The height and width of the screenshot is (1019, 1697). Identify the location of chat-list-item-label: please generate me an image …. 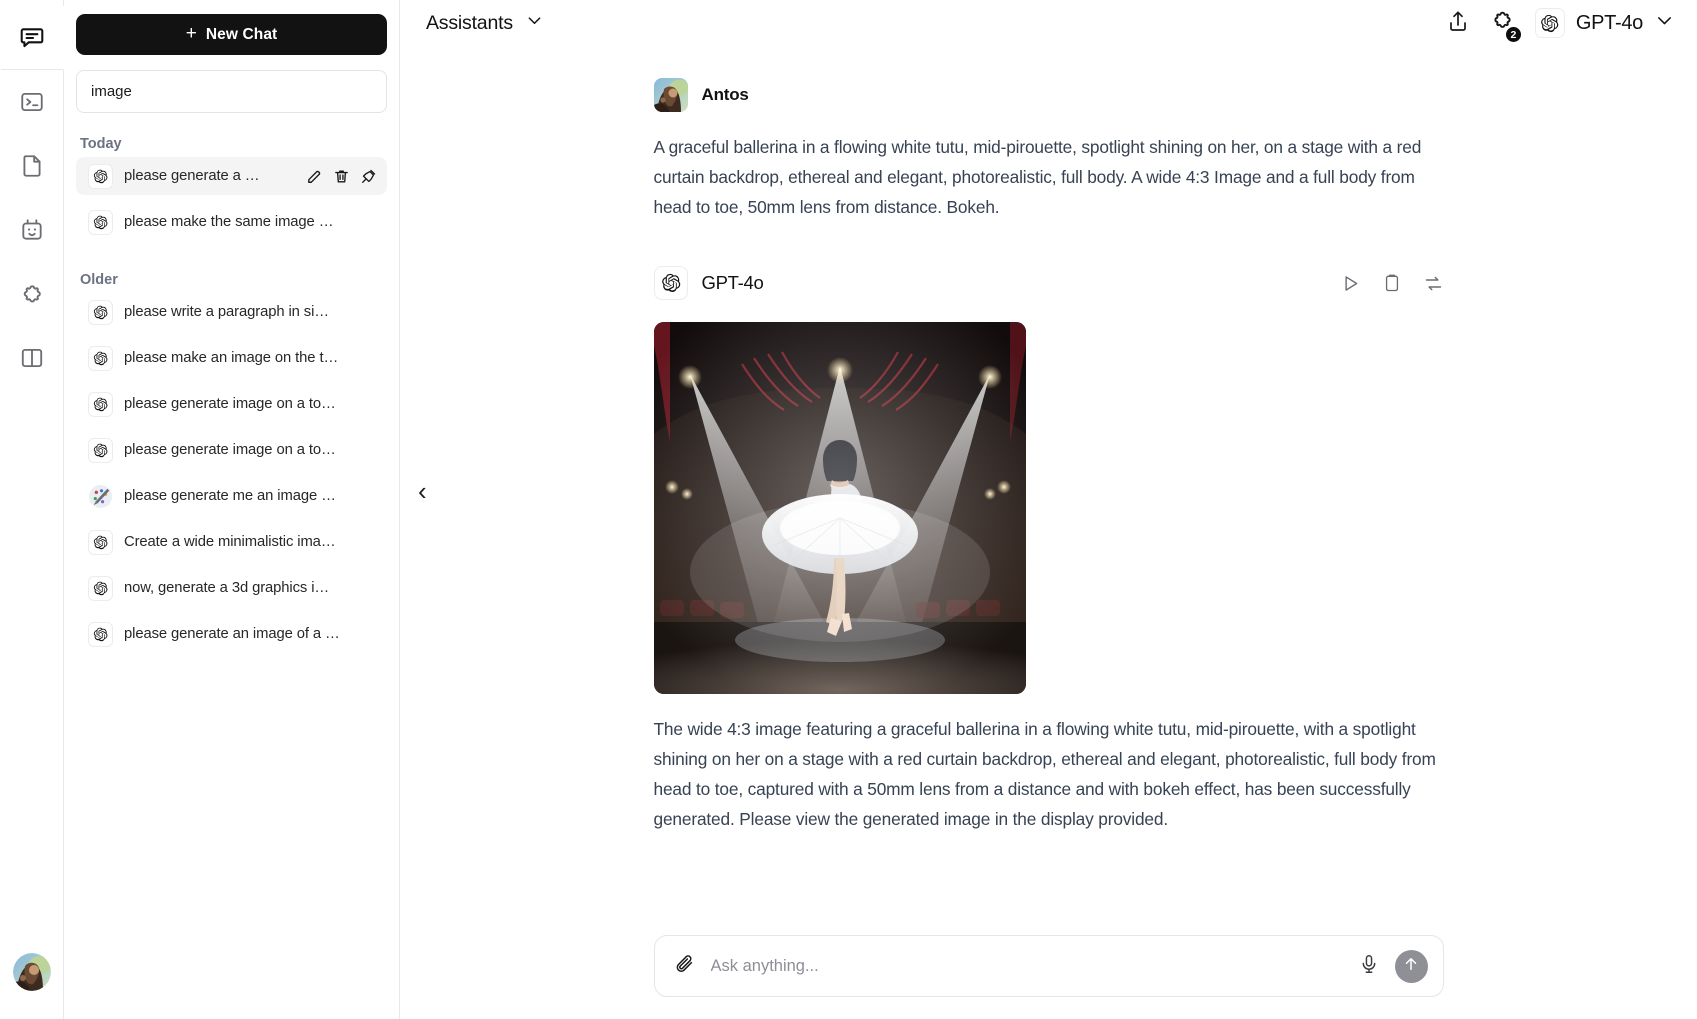
(230, 496).